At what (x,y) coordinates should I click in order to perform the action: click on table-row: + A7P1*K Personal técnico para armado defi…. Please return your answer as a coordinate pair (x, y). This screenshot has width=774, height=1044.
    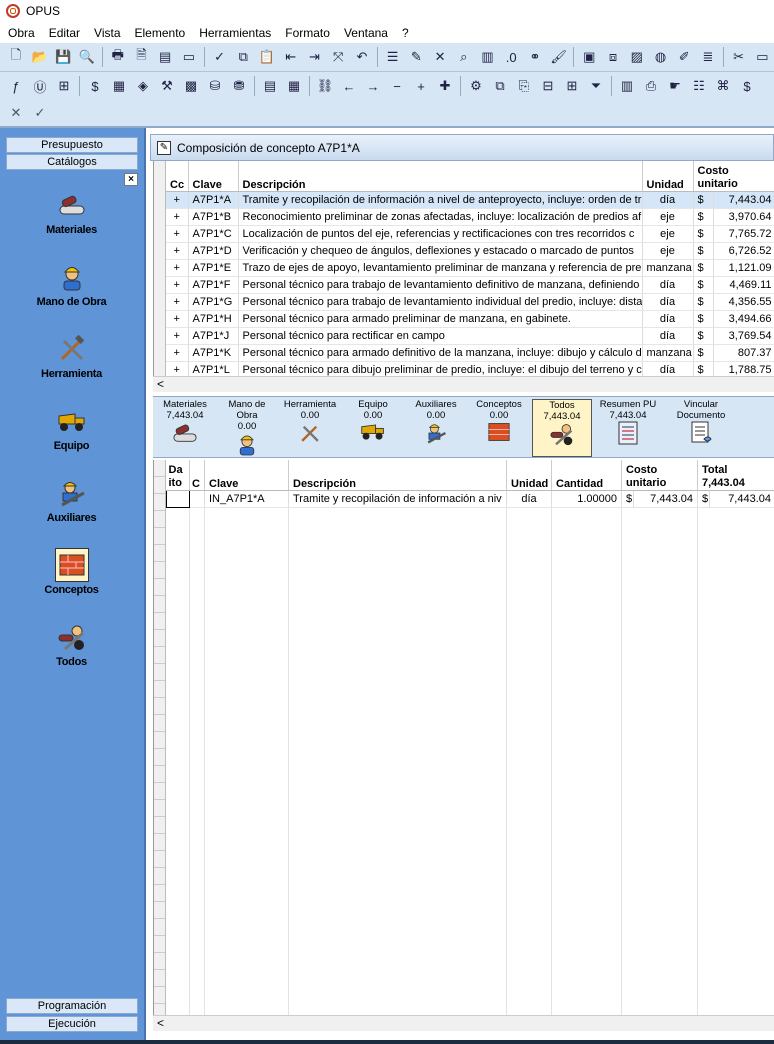
    Looking at the image, I should click on (470, 353).